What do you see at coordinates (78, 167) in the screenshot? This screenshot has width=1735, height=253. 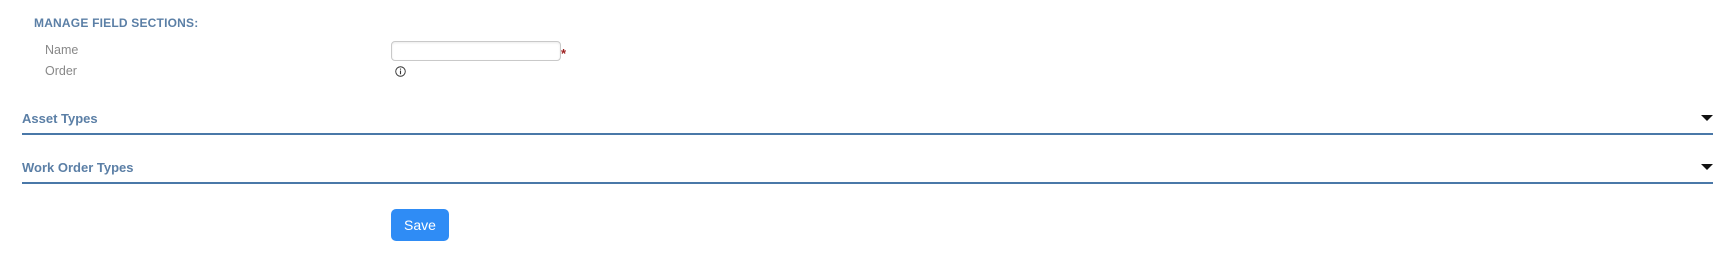 I see `work-order-types-title: Work Order Types` at bounding box center [78, 167].